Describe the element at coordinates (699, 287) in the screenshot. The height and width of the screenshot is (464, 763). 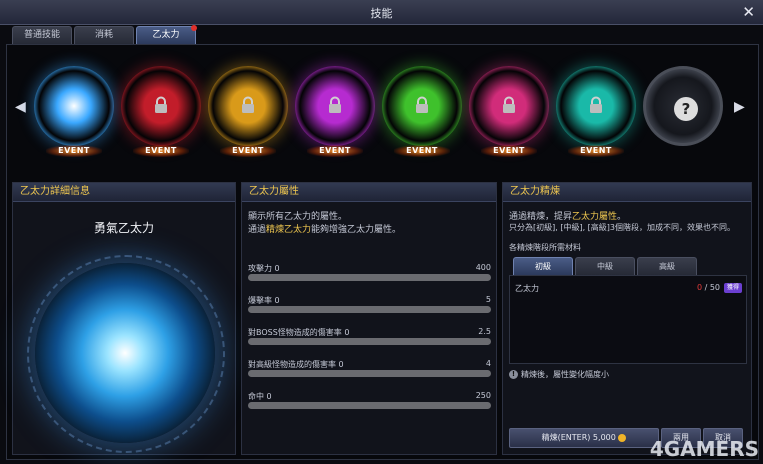
I see `material-owned: 0` at that location.